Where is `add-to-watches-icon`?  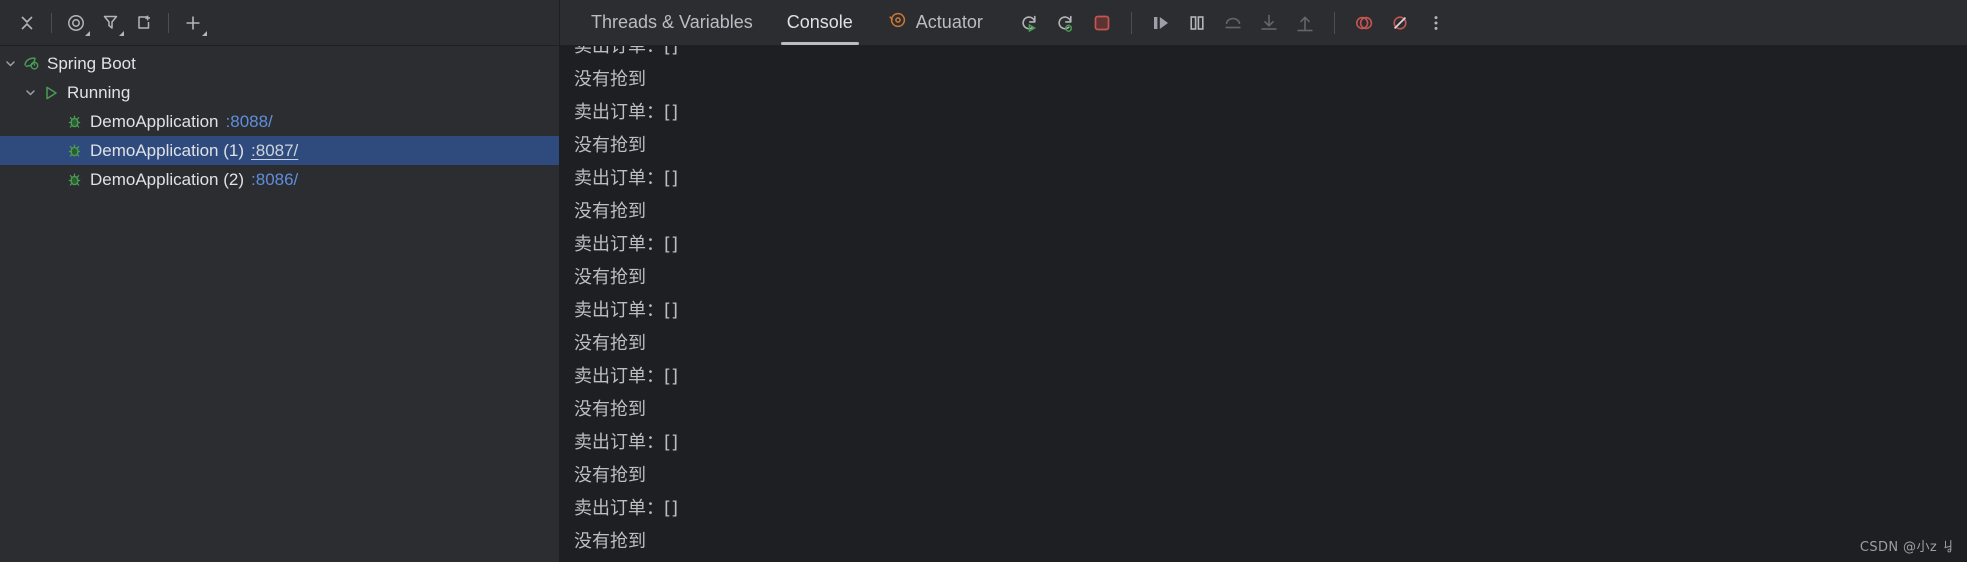
add-to-watches-icon is located at coordinates (144, 23).